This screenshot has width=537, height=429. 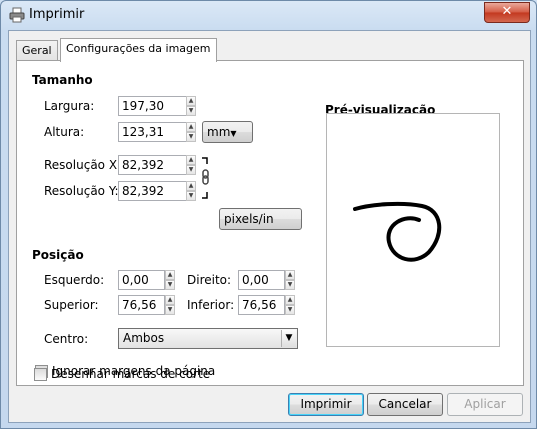 I want to click on left-label: Esquerdo:, so click(x=74, y=280).